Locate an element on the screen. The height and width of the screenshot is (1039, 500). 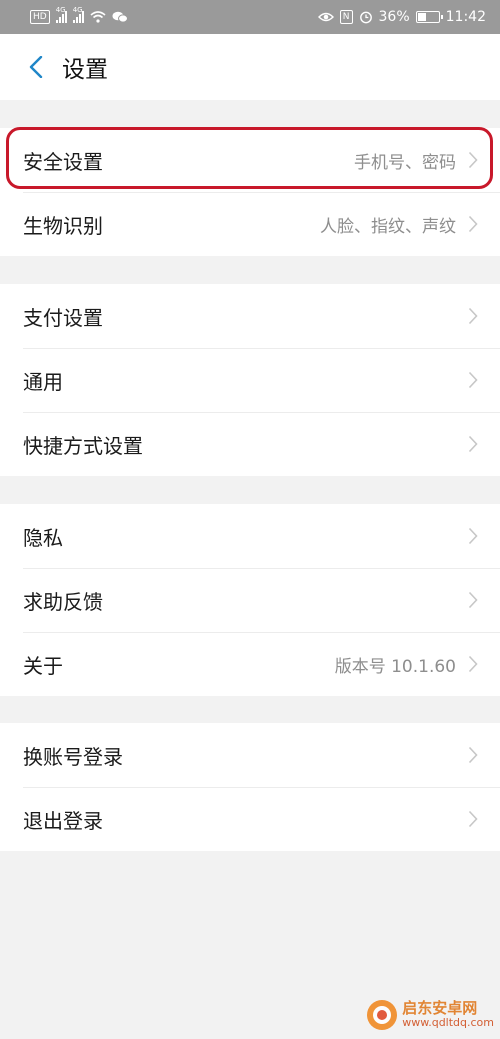
item-label: 退出登录 is located at coordinates (63, 820).